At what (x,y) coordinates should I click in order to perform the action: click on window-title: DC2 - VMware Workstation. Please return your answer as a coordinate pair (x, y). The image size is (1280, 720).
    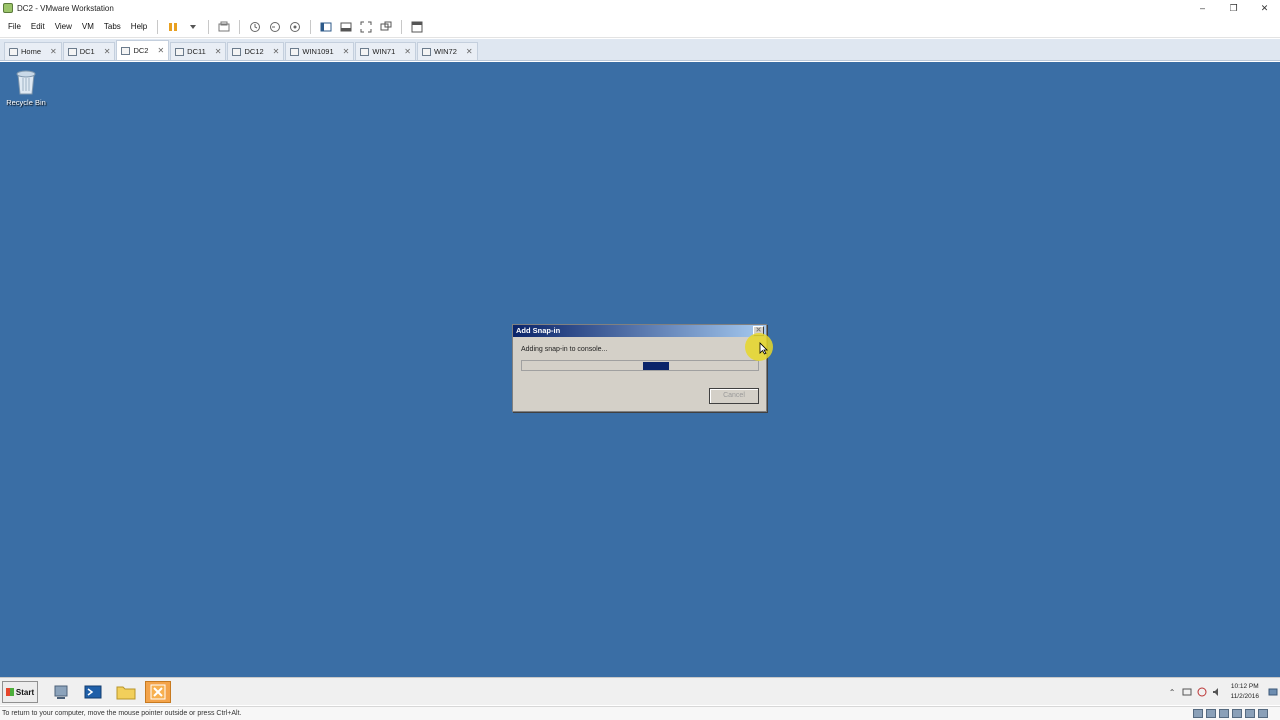
    Looking at the image, I should click on (65, 8).